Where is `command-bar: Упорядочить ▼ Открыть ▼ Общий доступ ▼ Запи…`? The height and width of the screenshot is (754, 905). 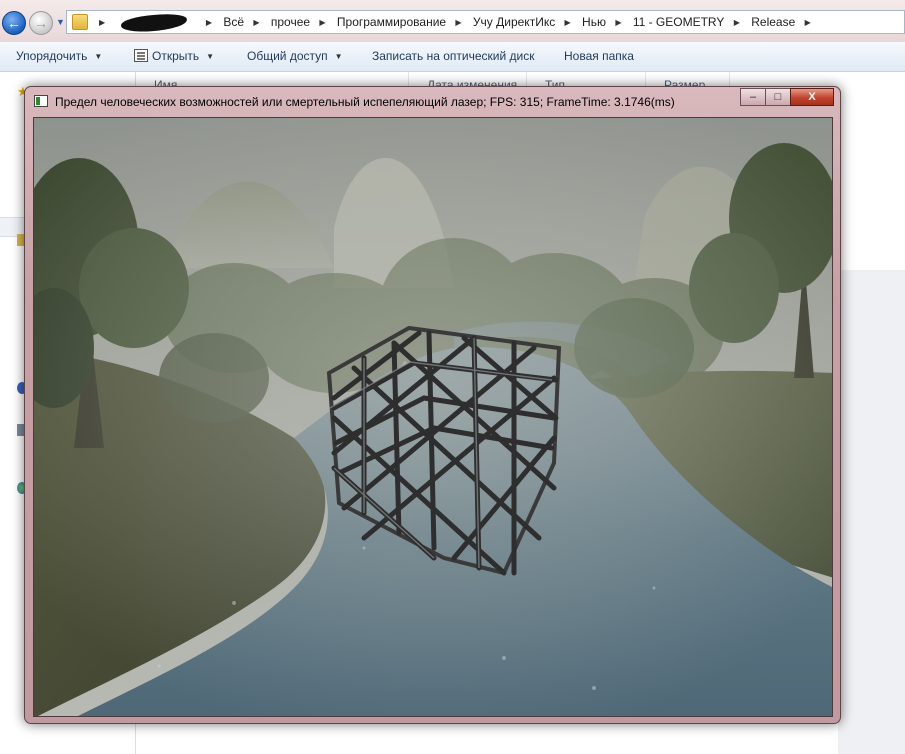 command-bar: Упорядочить ▼ Открыть ▼ Общий доступ ▼ Запи… is located at coordinates (452, 57).